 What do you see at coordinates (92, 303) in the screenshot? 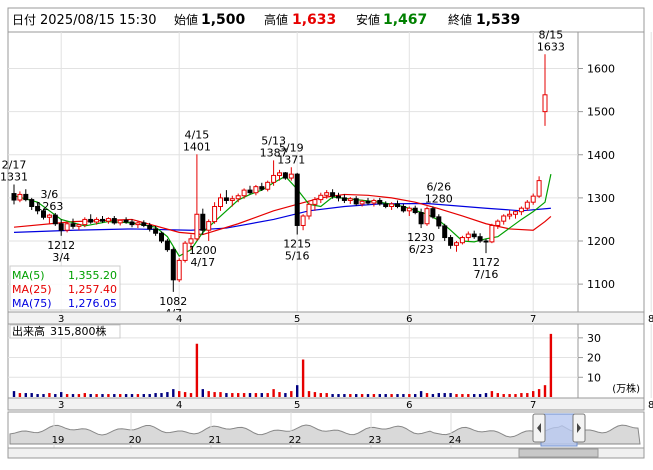
I see `ma75-legend-value: 1,276.05` at bounding box center [92, 303].